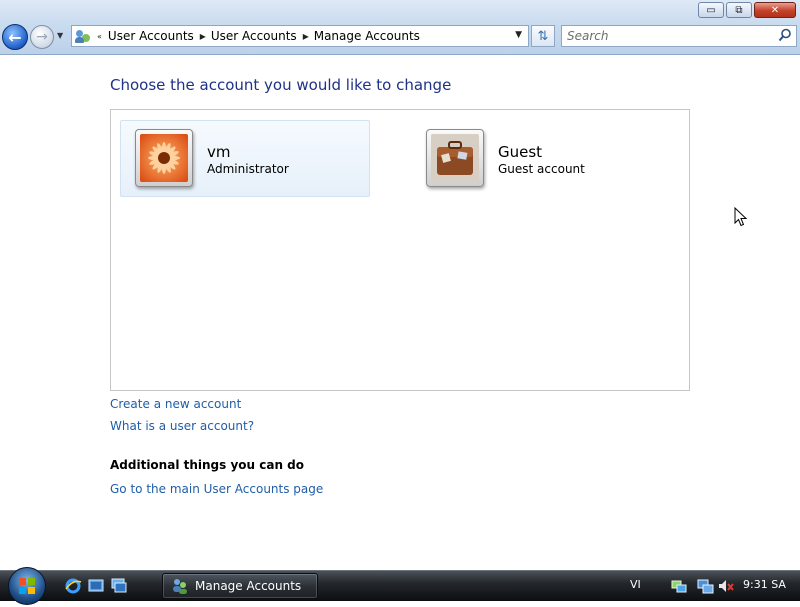 The width and height of the screenshot is (800, 607). I want to click on minimize-button: ▭, so click(711, 10).